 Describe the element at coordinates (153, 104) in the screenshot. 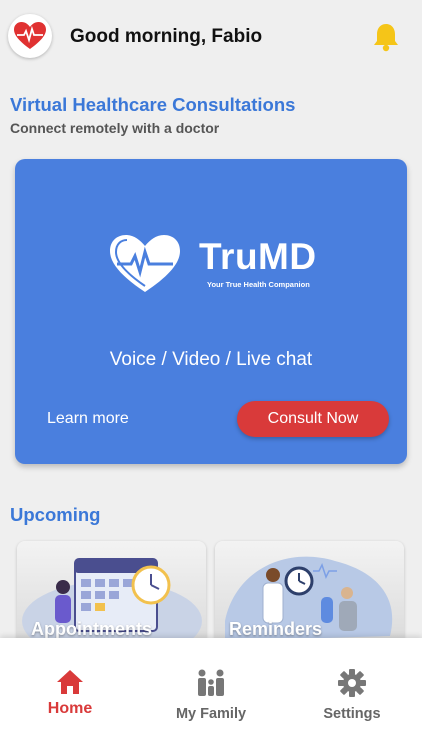

I see `section-title: Virtual Healthcare Consultations` at that location.